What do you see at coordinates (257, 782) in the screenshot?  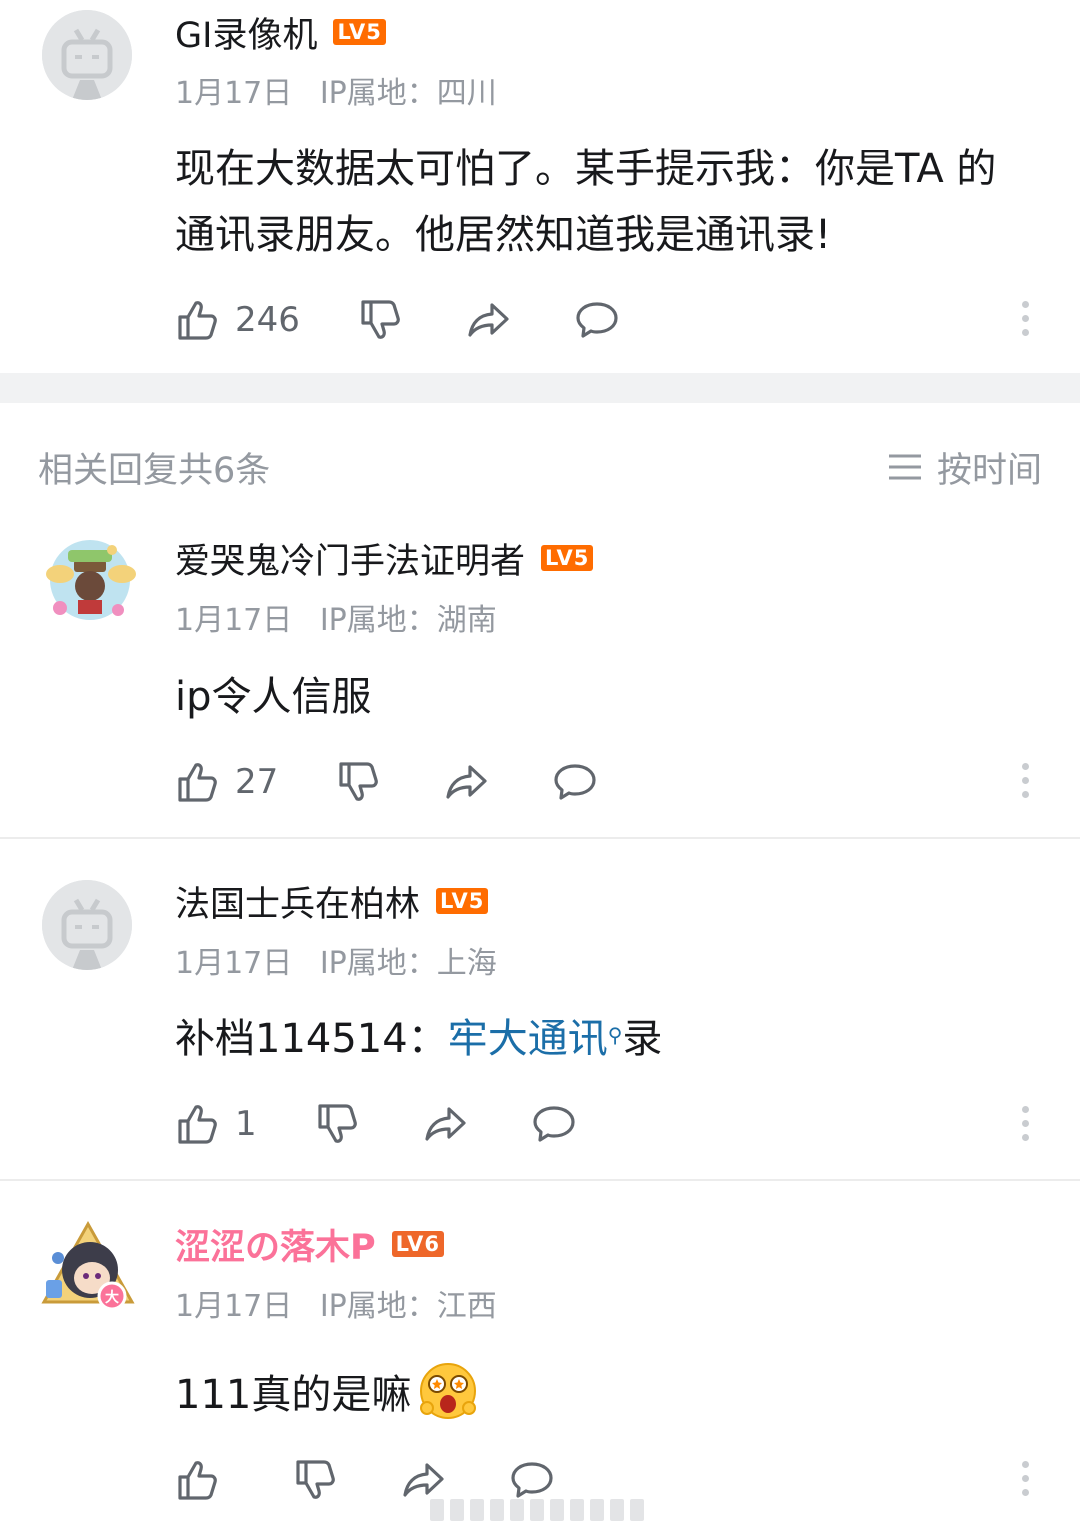 I see `like-count: 27` at bounding box center [257, 782].